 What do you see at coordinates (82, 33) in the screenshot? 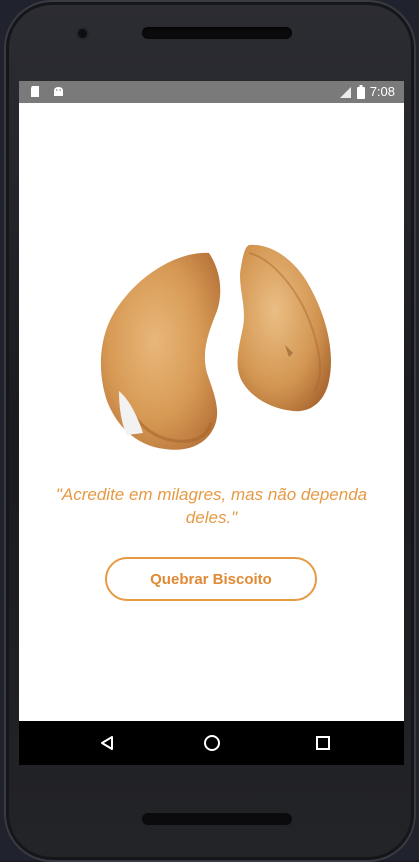
I see `front-camera` at bounding box center [82, 33].